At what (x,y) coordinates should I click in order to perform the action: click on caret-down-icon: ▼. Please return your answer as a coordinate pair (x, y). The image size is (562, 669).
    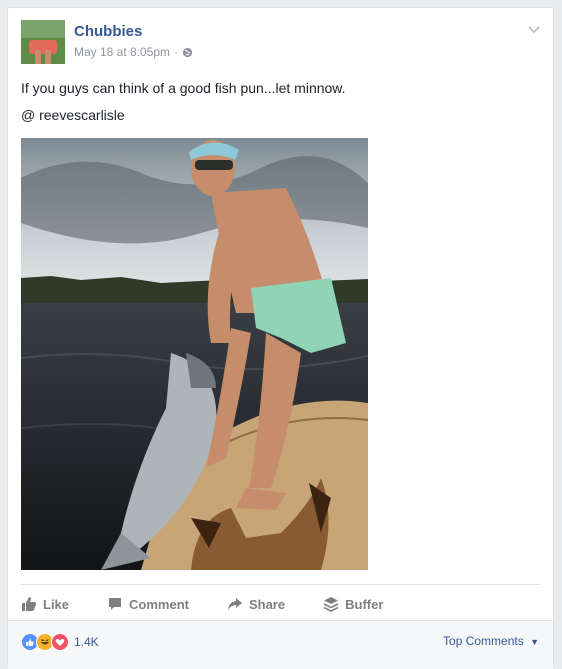
    Looking at the image, I should click on (534, 641).